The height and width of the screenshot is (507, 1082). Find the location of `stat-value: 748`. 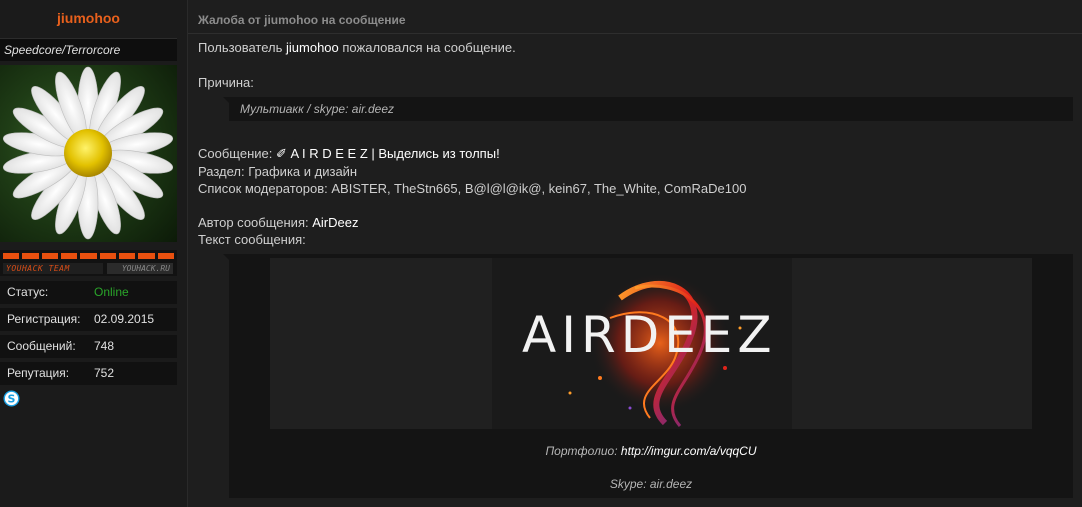

stat-value: 748 is located at coordinates (104, 346).